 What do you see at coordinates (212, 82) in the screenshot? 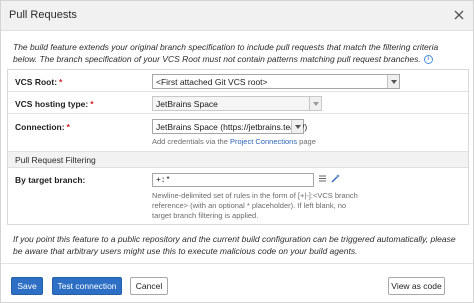
I see `vcs-root-value: <First attached Git VCS root>` at bounding box center [212, 82].